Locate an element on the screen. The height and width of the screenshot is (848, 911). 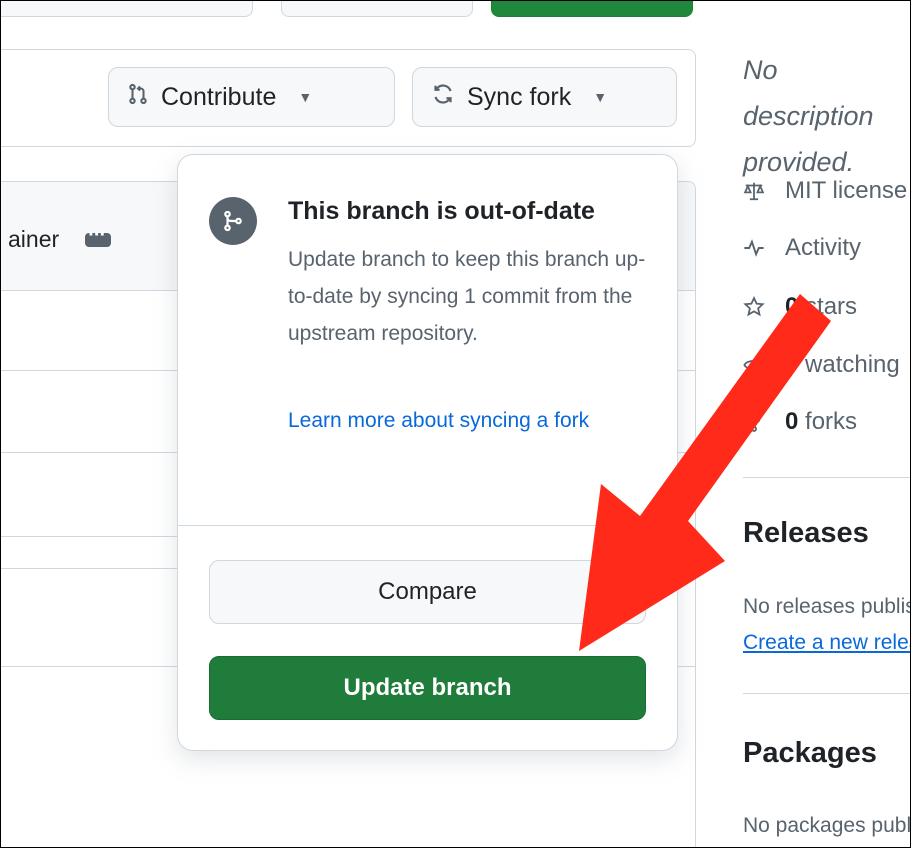
releases-text: No releases published is located at coordinates (826, 606).